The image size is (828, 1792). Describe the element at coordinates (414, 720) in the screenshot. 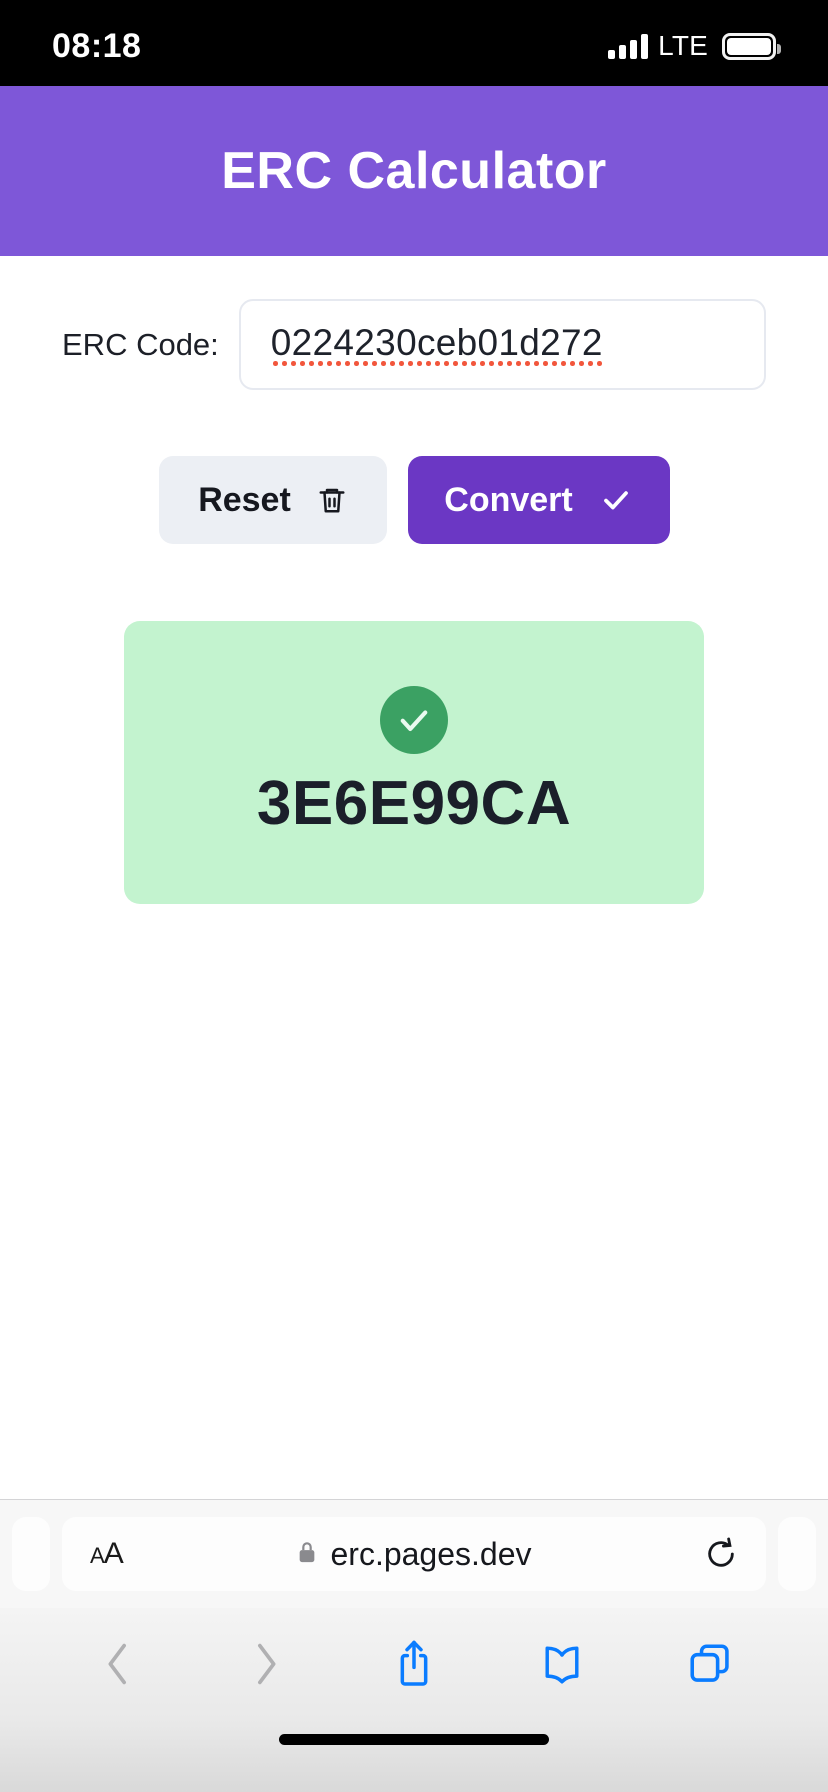

I see `check-circle-icon` at that location.